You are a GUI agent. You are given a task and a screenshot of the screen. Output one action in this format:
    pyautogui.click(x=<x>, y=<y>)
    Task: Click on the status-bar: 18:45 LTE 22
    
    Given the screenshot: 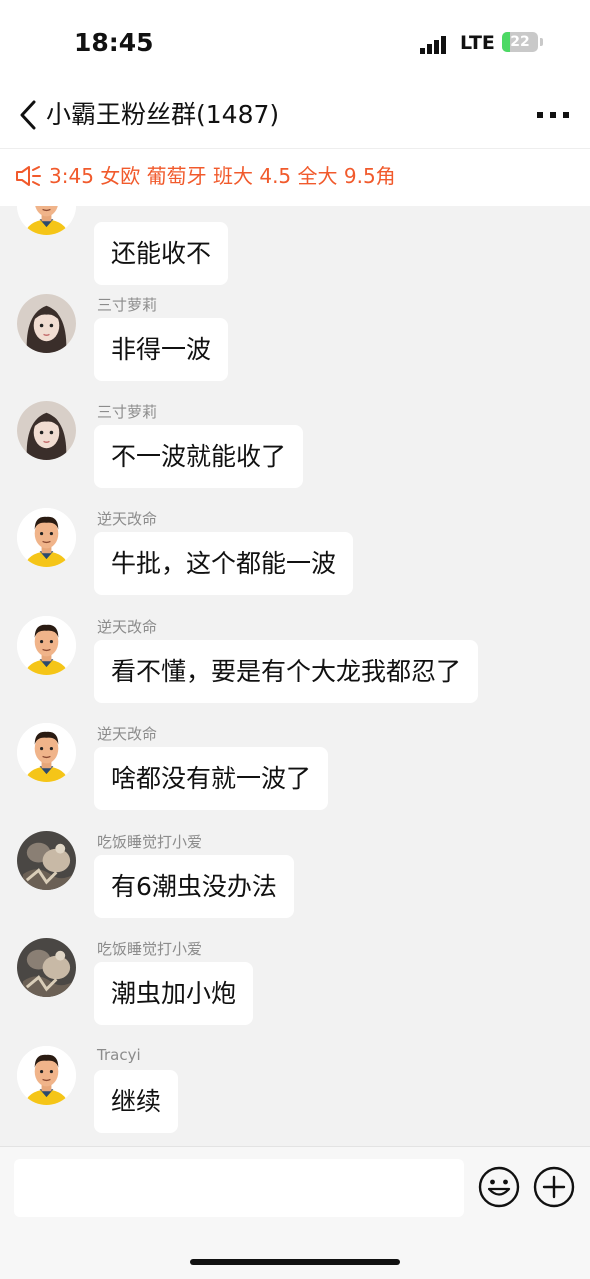 What is the action you would take?
    pyautogui.click(x=295, y=43)
    